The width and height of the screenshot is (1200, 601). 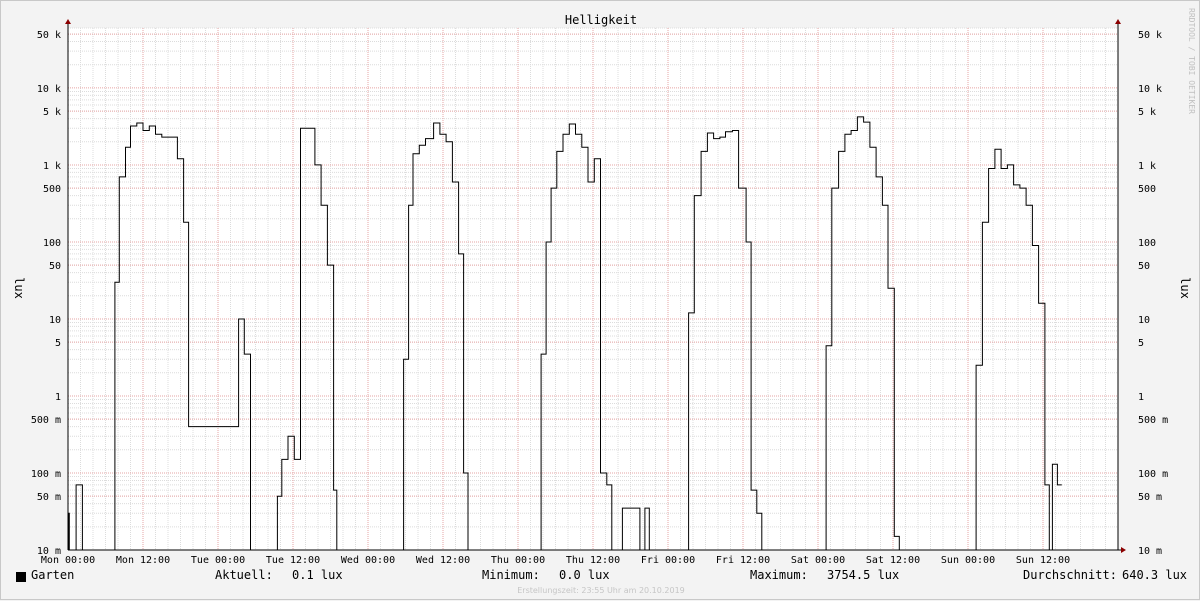 What do you see at coordinates (55, 320) in the screenshot?
I see `y-tick-label-left: 10` at bounding box center [55, 320].